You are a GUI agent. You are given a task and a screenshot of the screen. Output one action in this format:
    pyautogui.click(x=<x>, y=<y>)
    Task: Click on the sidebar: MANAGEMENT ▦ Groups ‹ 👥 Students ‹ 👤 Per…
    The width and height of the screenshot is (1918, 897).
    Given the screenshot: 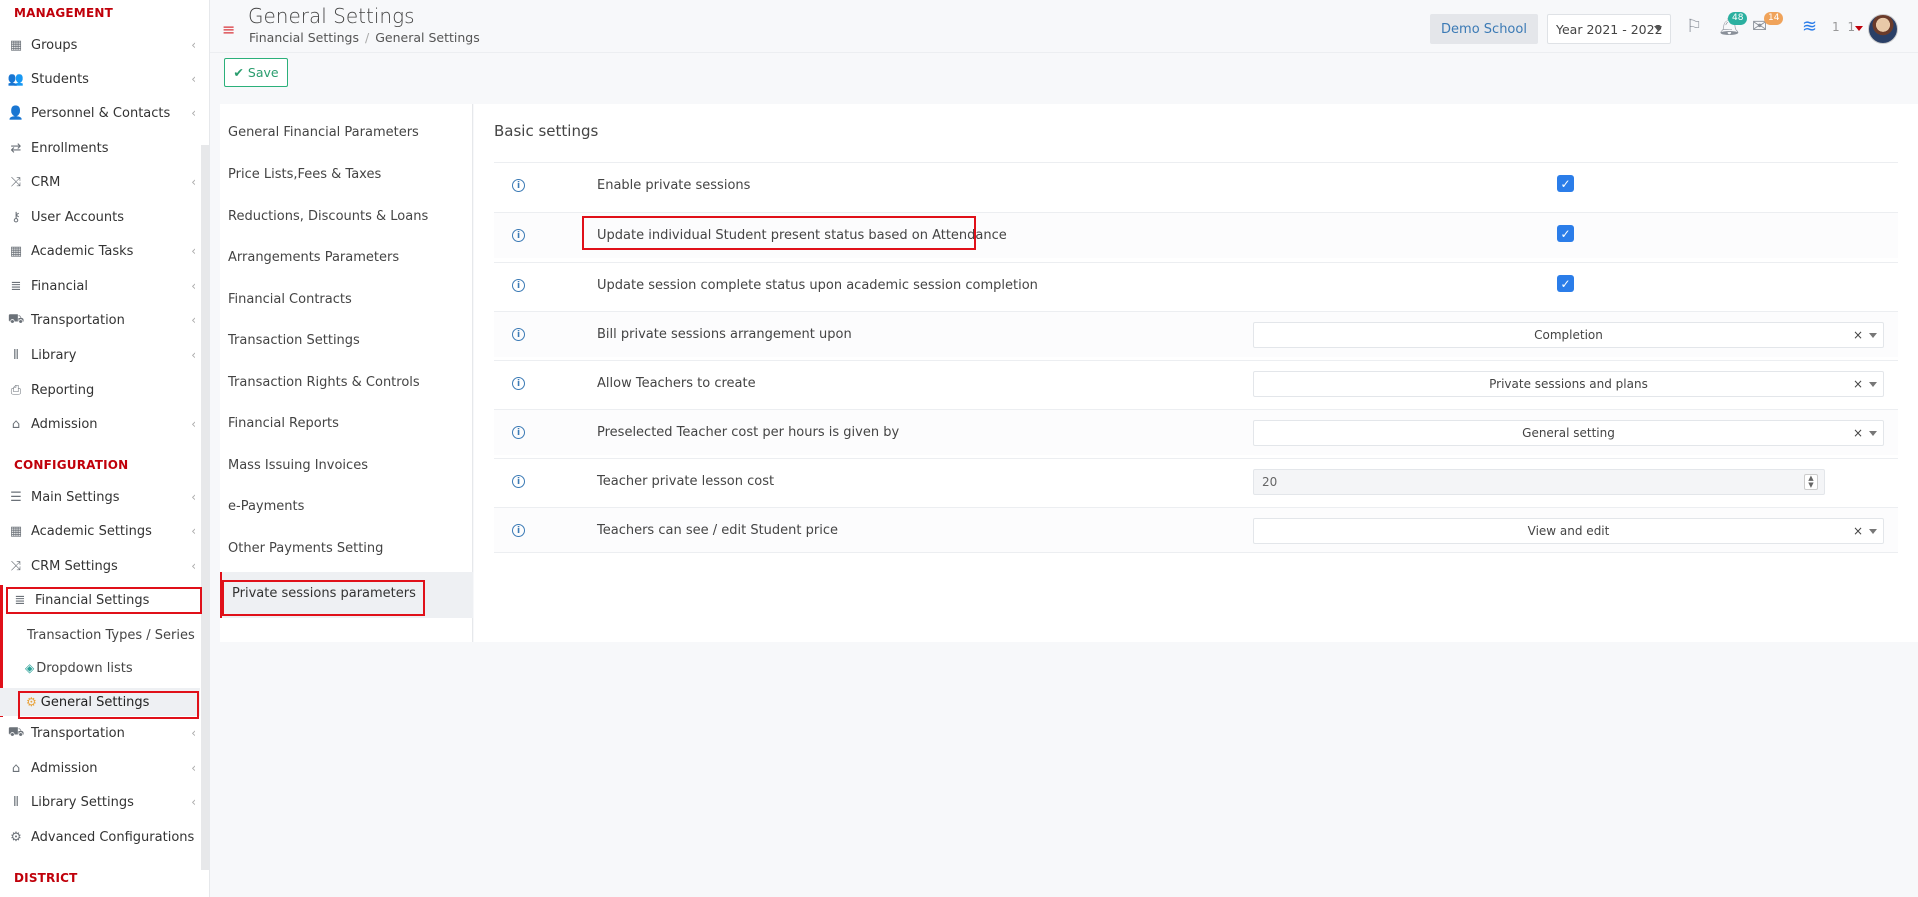 What is the action you would take?
    pyautogui.click(x=105, y=448)
    